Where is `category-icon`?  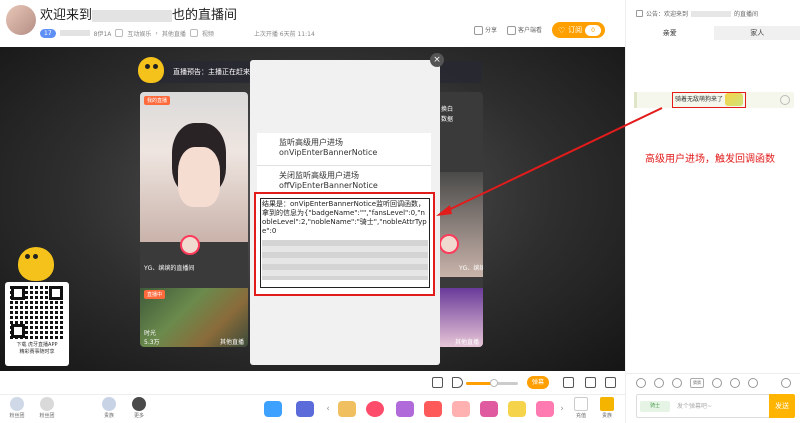
category-icon is located at coordinates (119, 33).